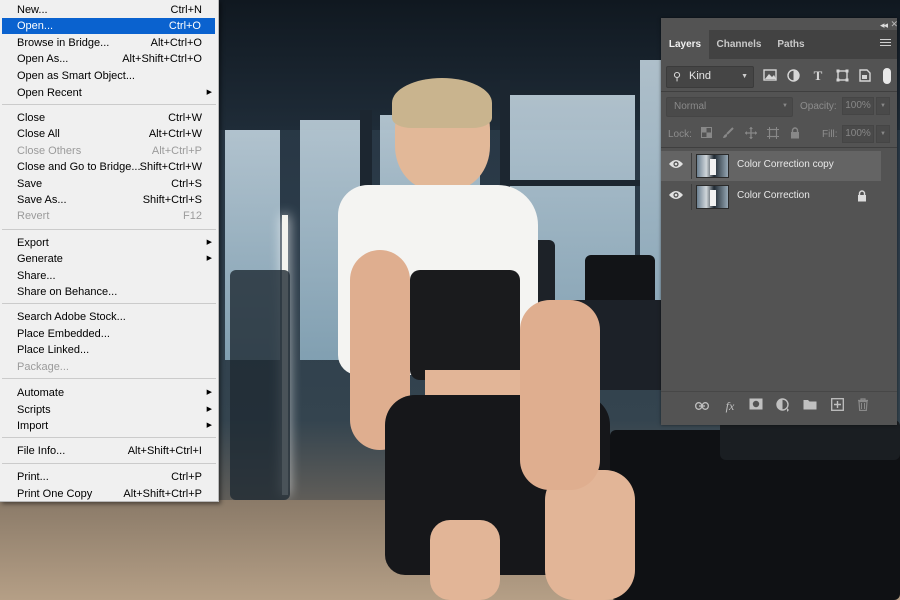 Image resolution: width=900 pixels, height=600 pixels. What do you see at coordinates (33, 243) in the screenshot?
I see `menu-item-label: Export` at bounding box center [33, 243].